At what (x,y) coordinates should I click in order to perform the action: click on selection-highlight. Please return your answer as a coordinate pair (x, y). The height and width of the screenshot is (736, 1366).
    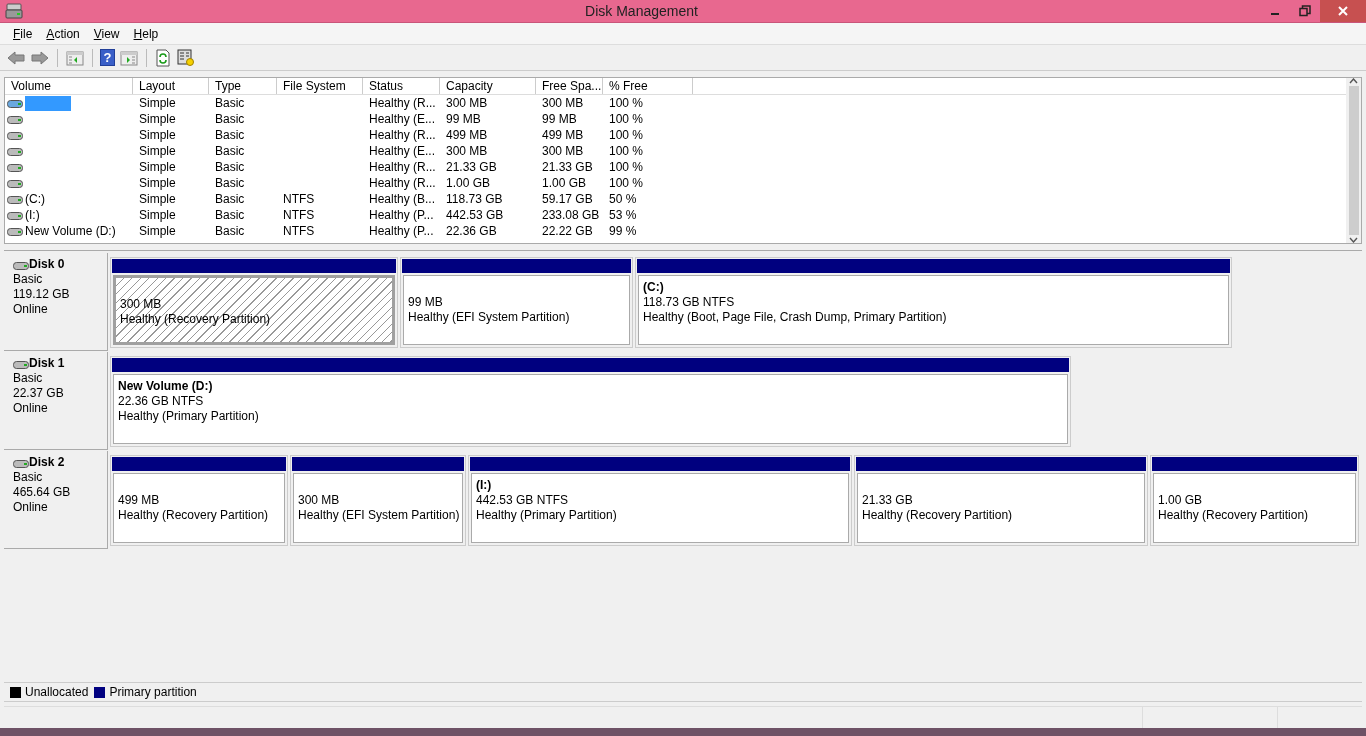
    Looking at the image, I should click on (48, 103).